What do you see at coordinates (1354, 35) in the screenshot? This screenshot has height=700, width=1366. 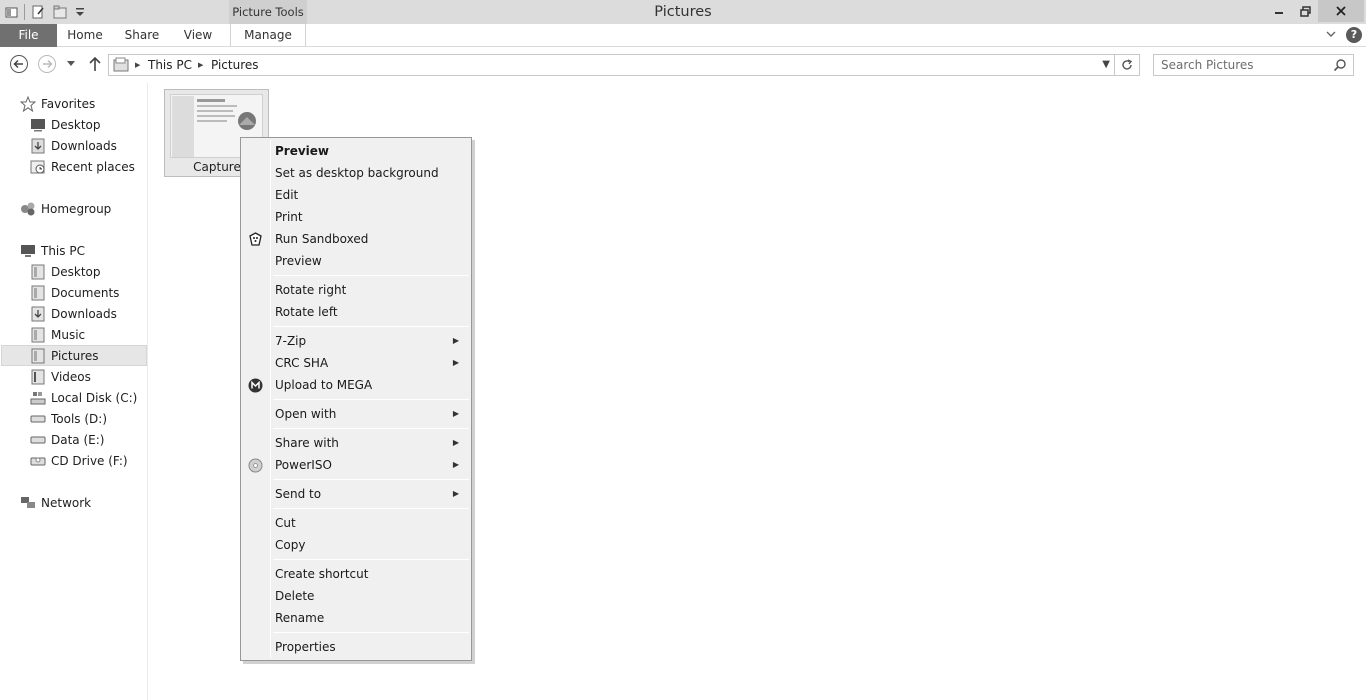 I see `help-icon: ?` at bounding box center [1354, 35].